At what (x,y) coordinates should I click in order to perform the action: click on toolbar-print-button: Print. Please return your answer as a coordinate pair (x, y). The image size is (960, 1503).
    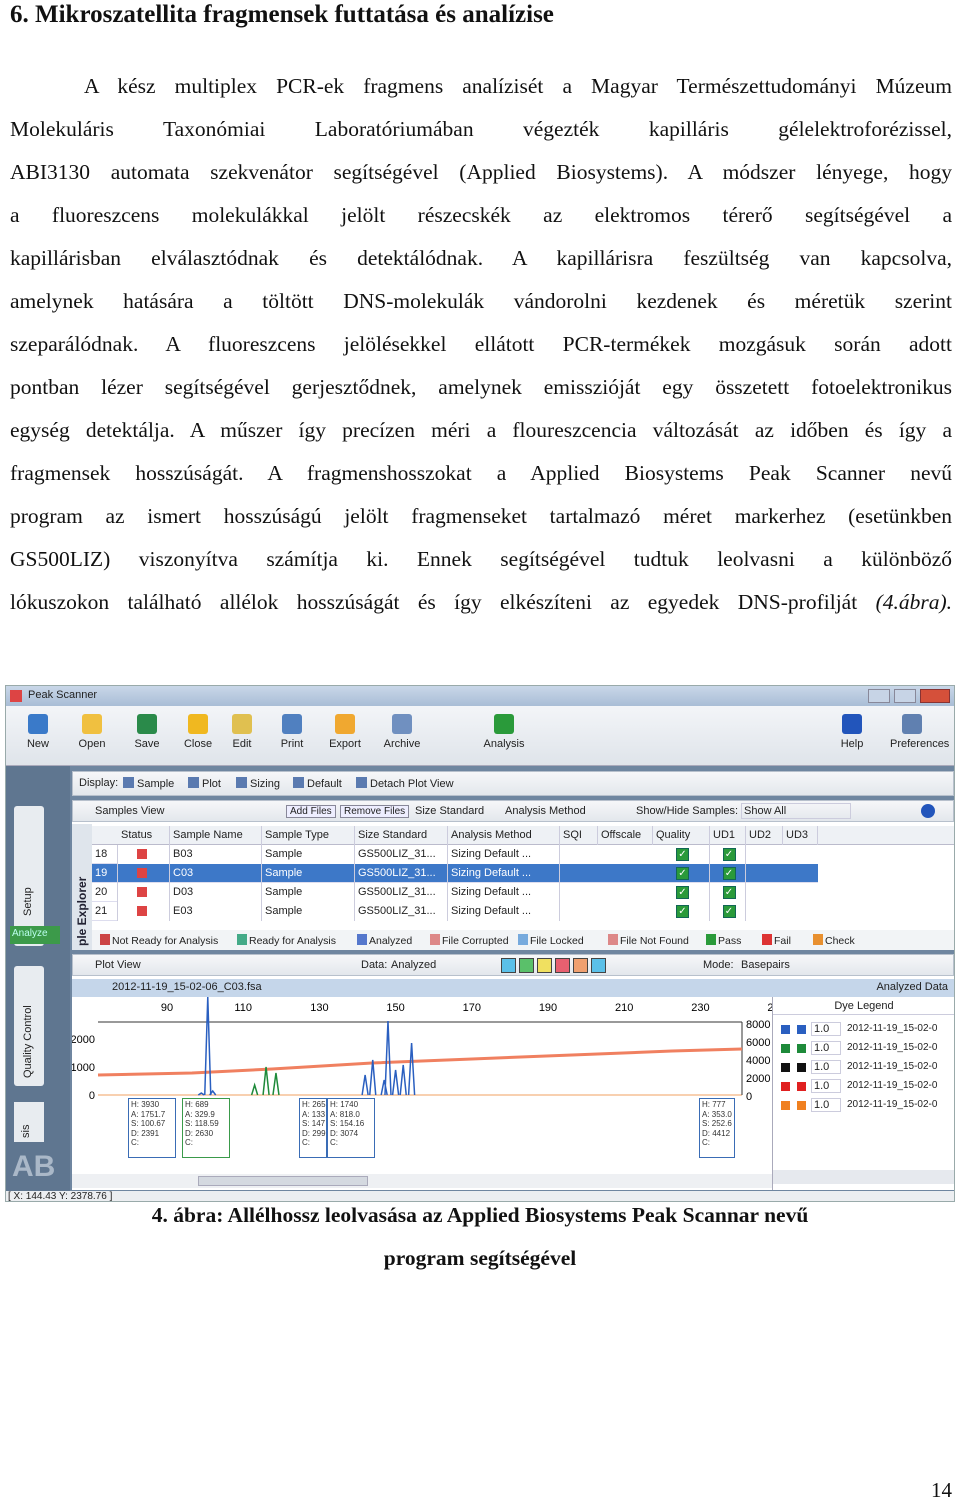
    Looking at the image, I should click on (292, 732).